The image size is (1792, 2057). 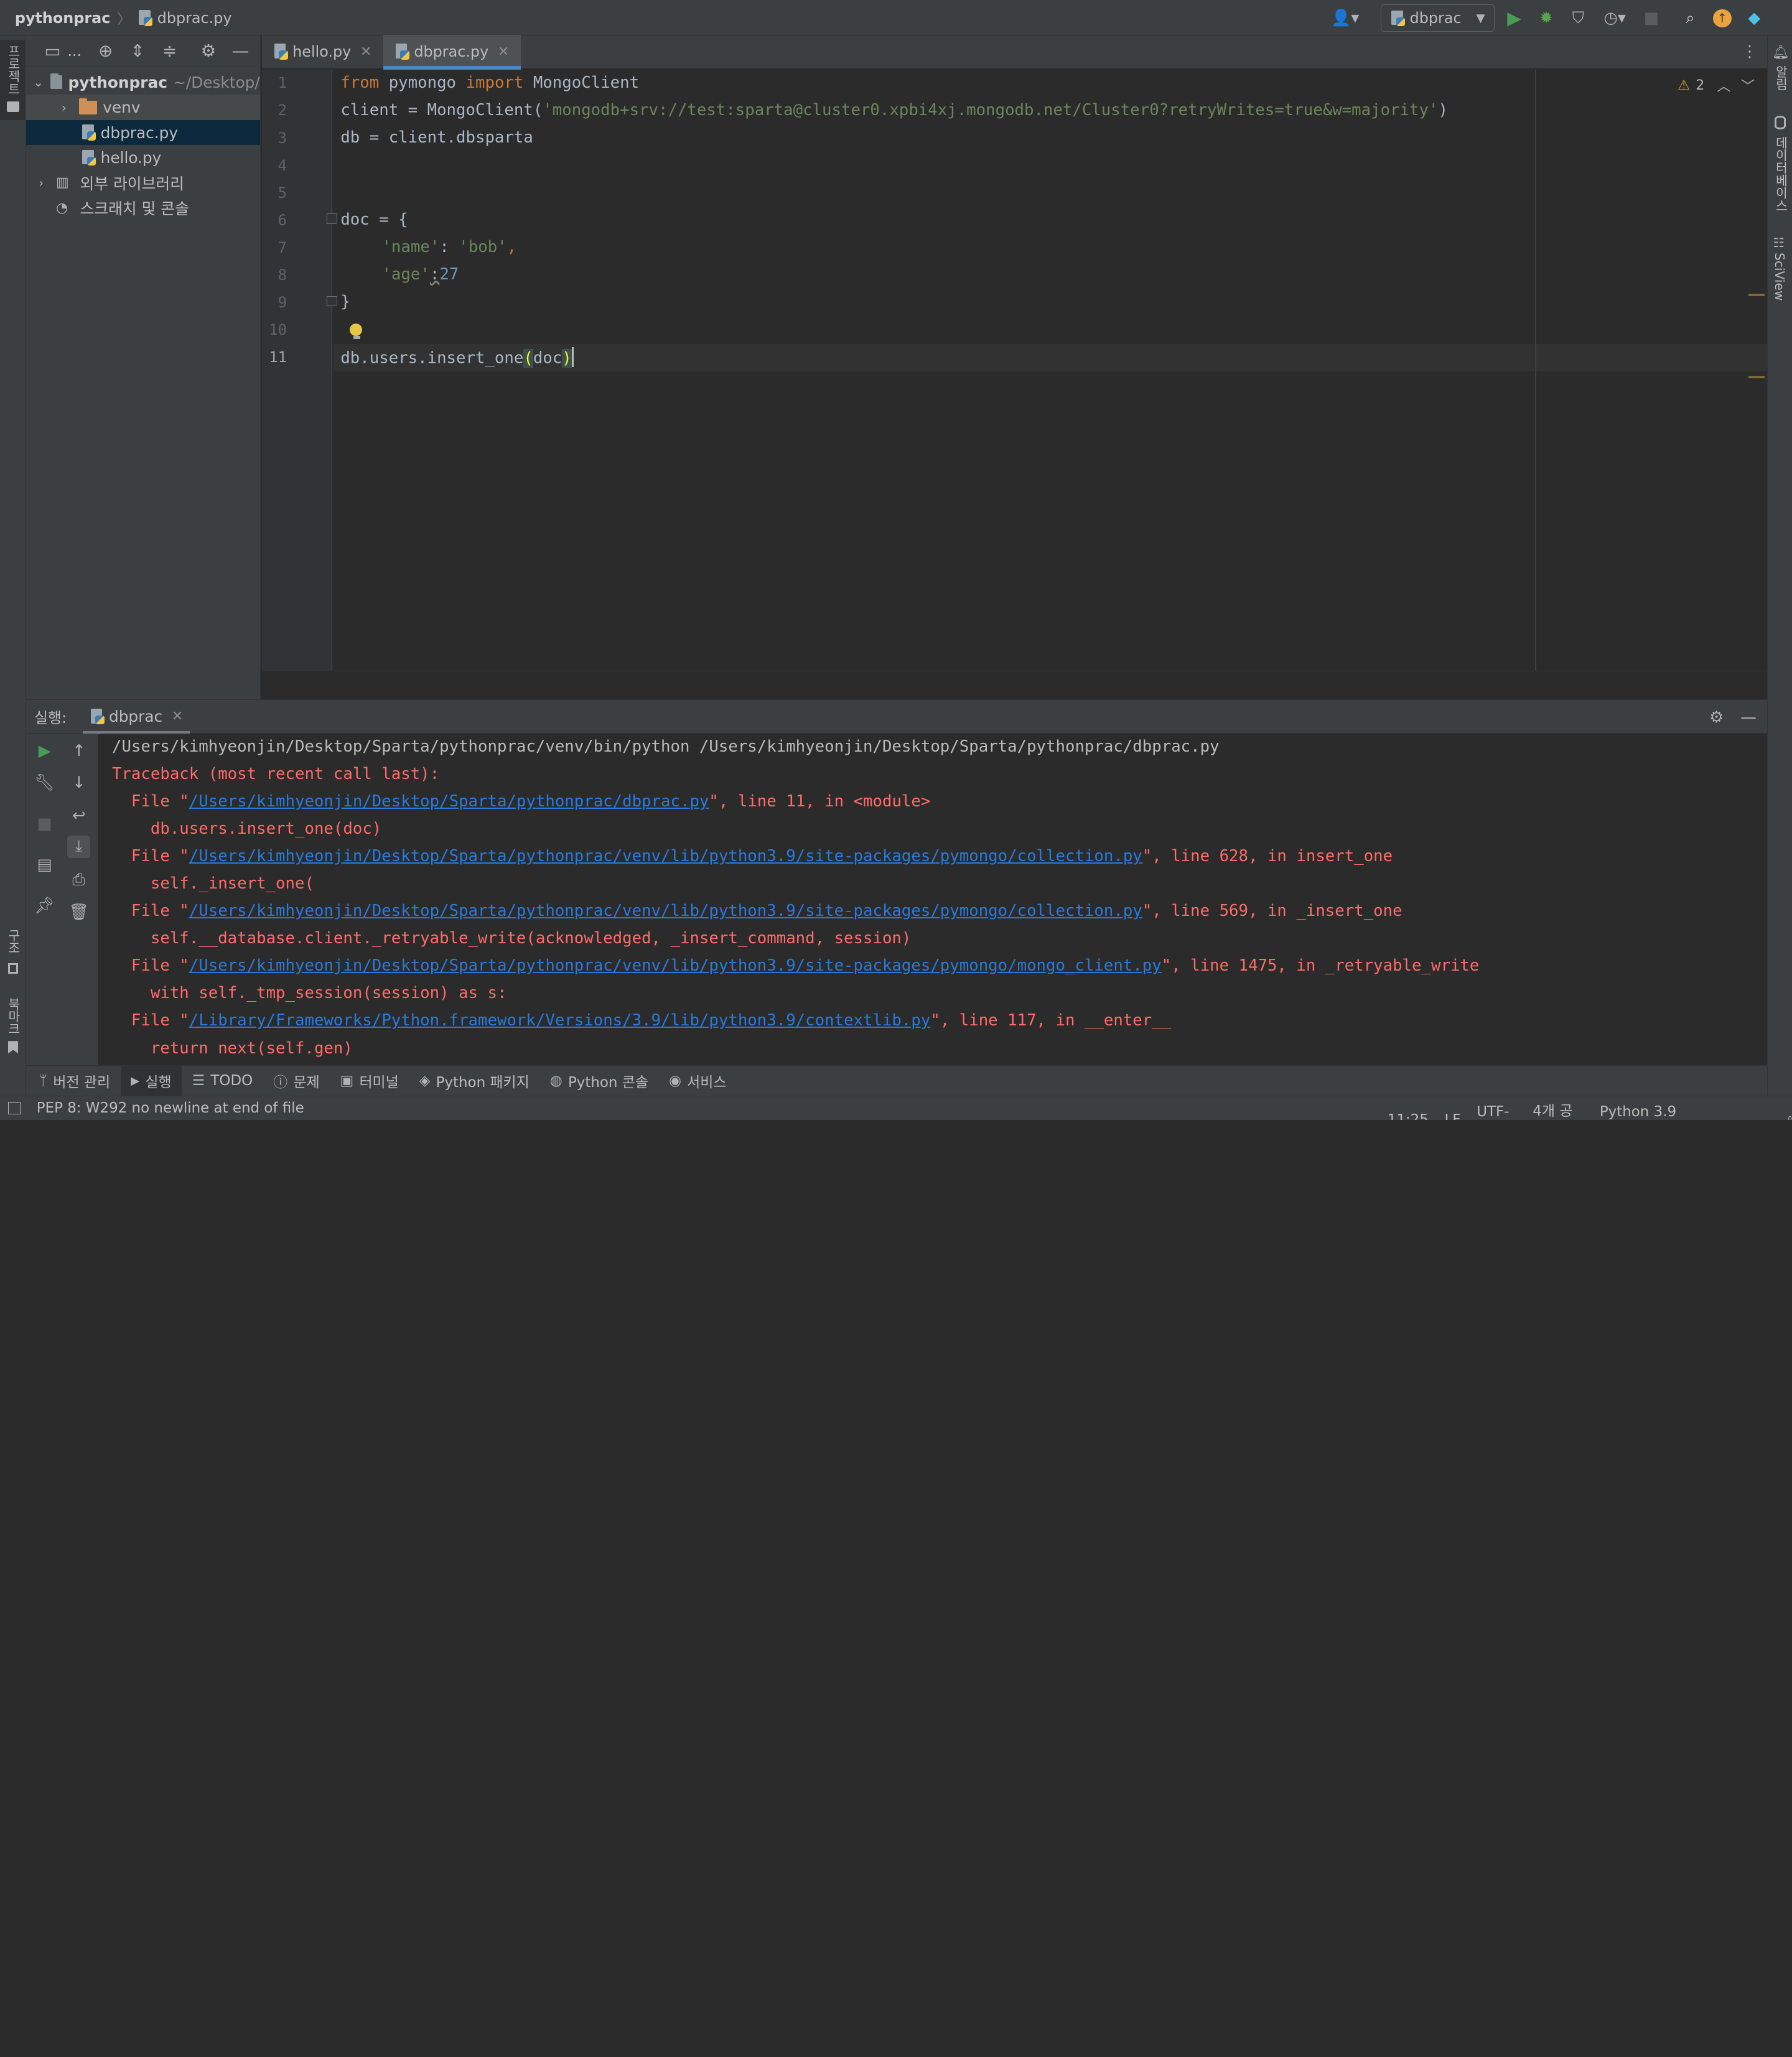 What do you see at coordinates (1779, 277) in the screenshot?
I see `sciview-tool-tab: SciView` at bounding box center [1779, 277].